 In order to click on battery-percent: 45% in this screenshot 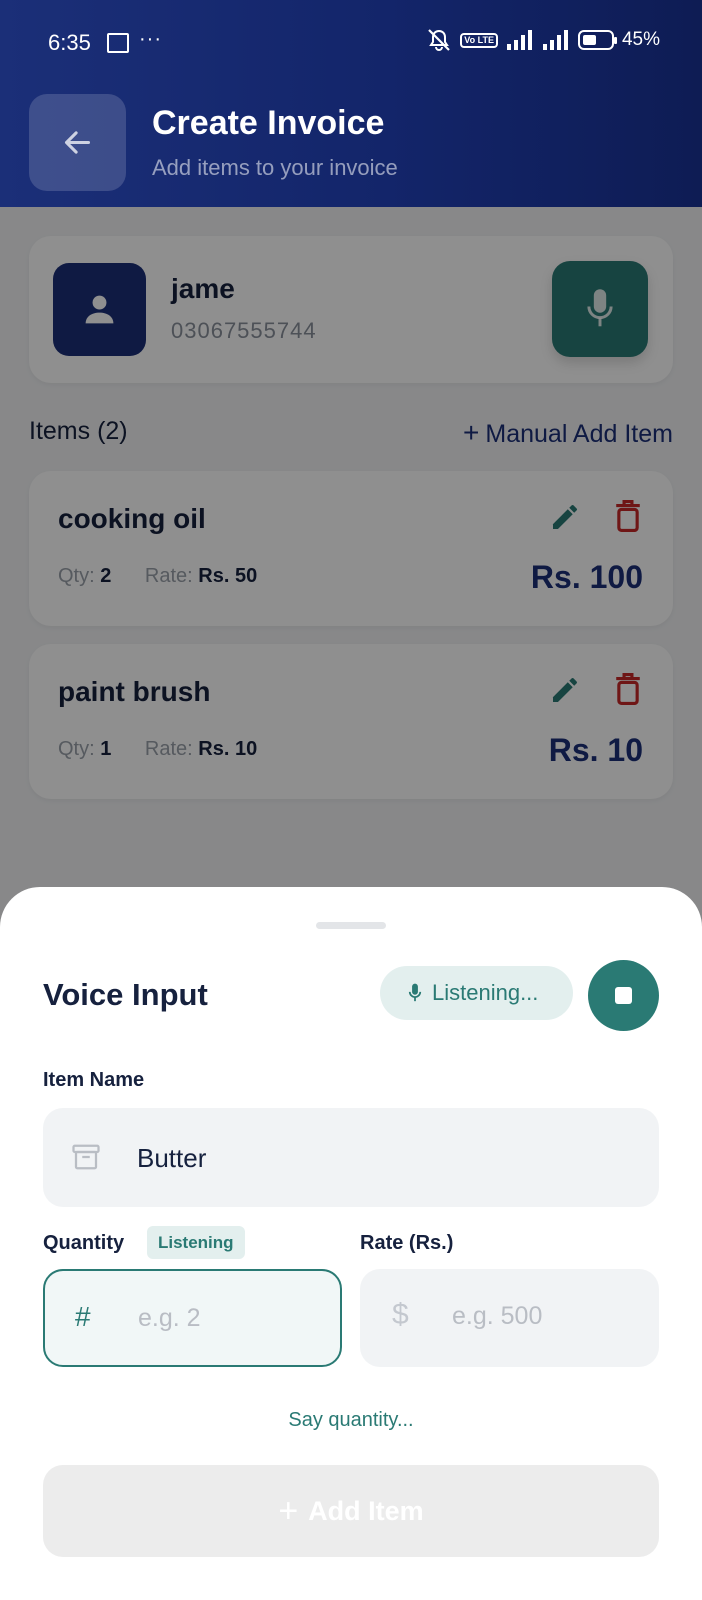, I will do `click(640, 39)`.